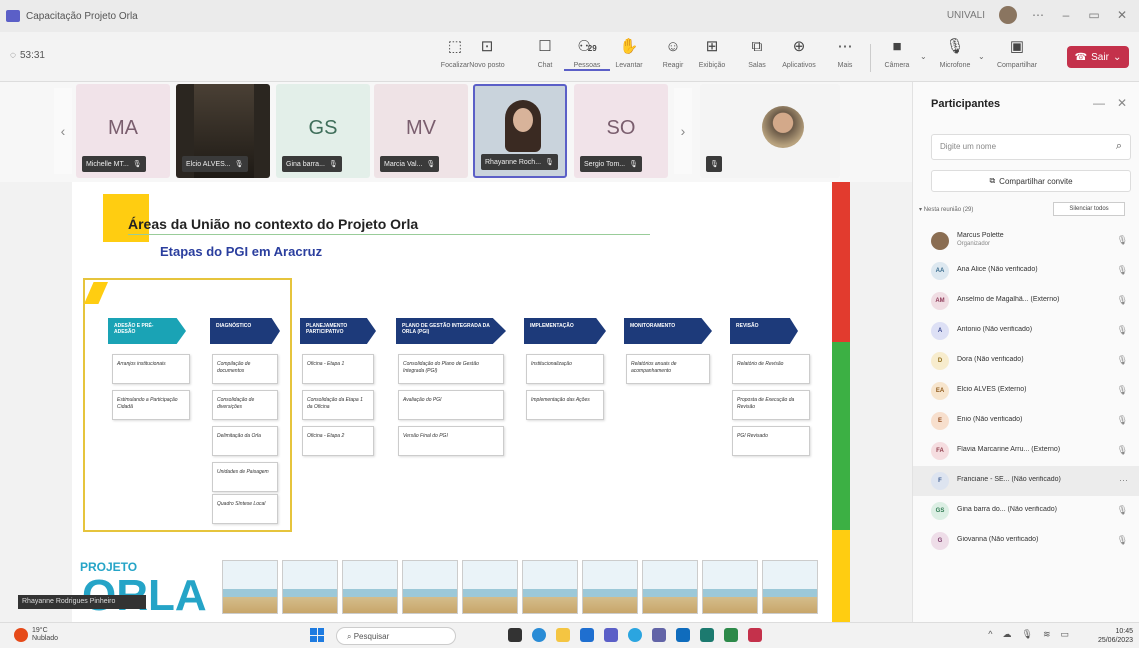  I want to click on share-button: ▣ Compartilhar, so click(1017, 53).